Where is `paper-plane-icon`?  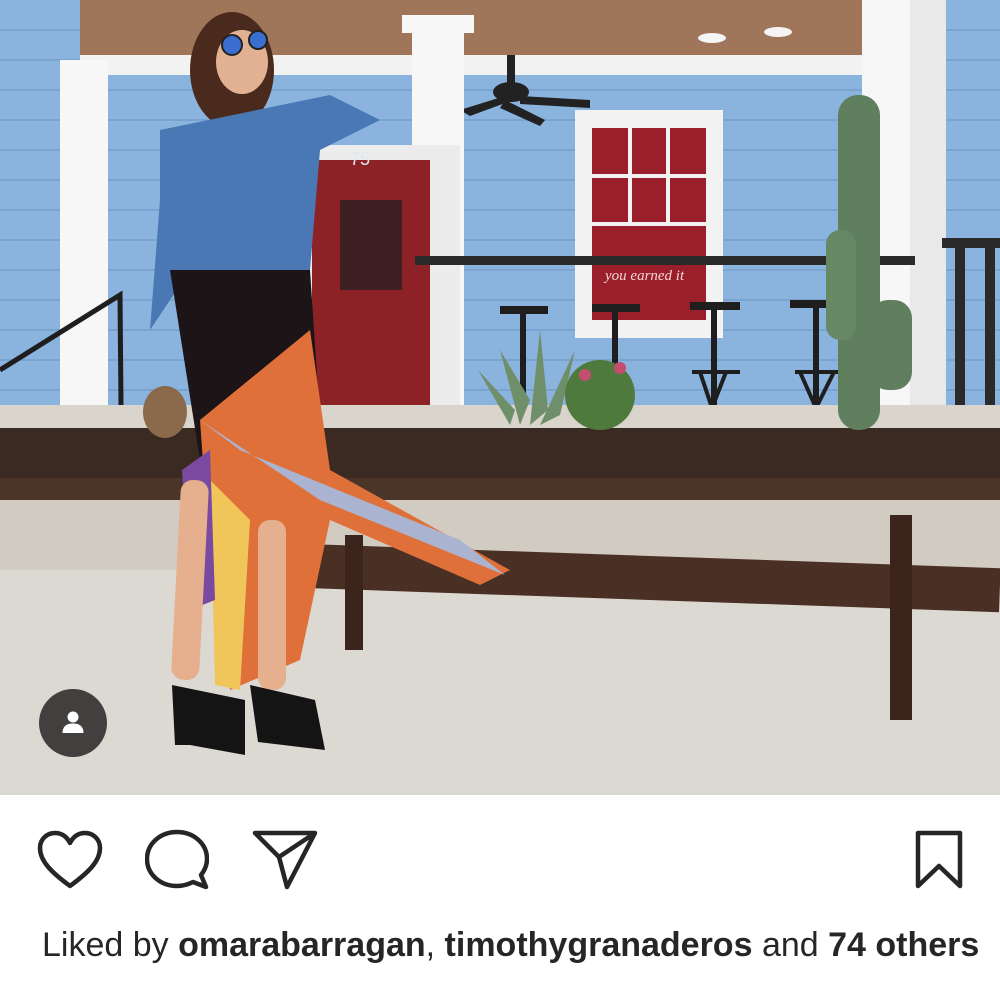
paper-plane-icon is located at coordinates (285, 860).